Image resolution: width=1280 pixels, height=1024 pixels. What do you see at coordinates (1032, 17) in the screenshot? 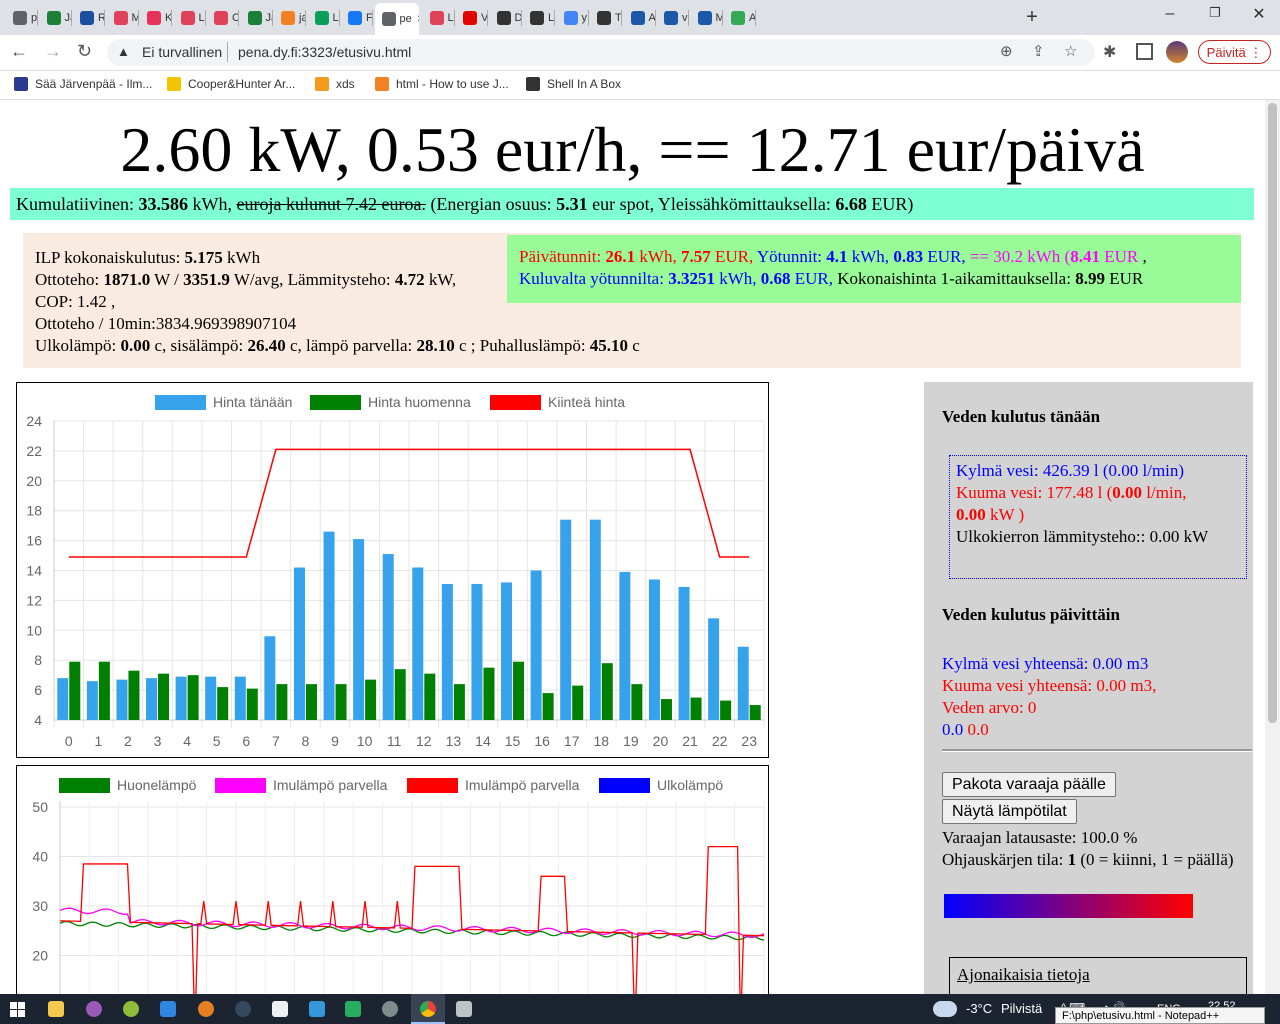
I see `new-tab-button: +` at bounding box center [1032, 17].